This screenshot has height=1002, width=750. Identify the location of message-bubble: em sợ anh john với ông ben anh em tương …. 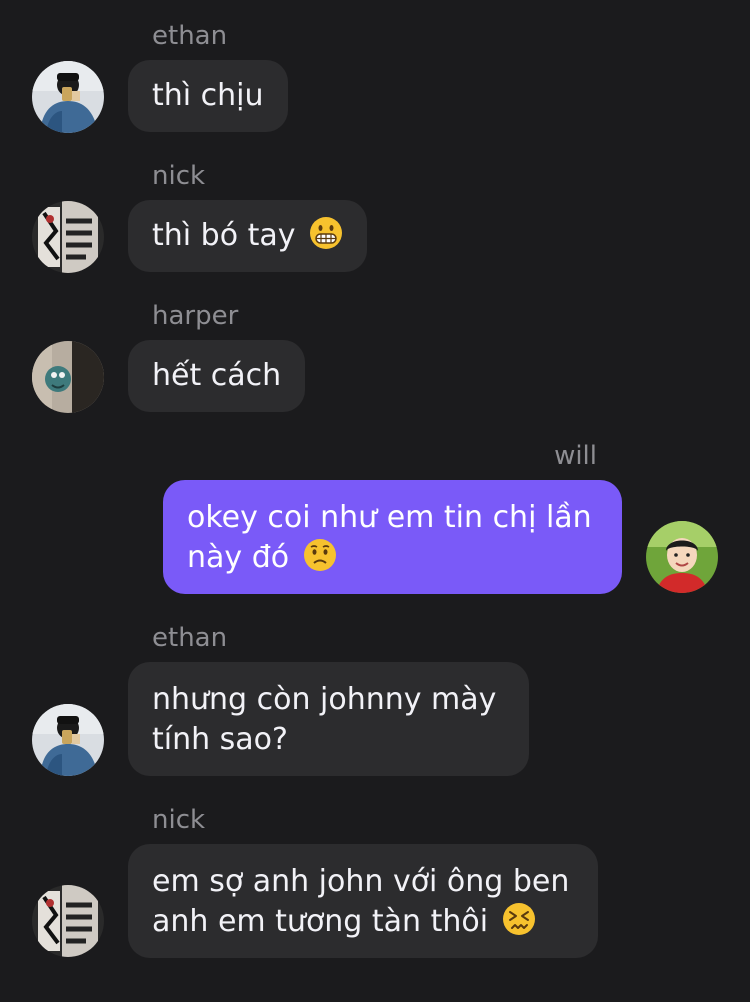
(363, 901).